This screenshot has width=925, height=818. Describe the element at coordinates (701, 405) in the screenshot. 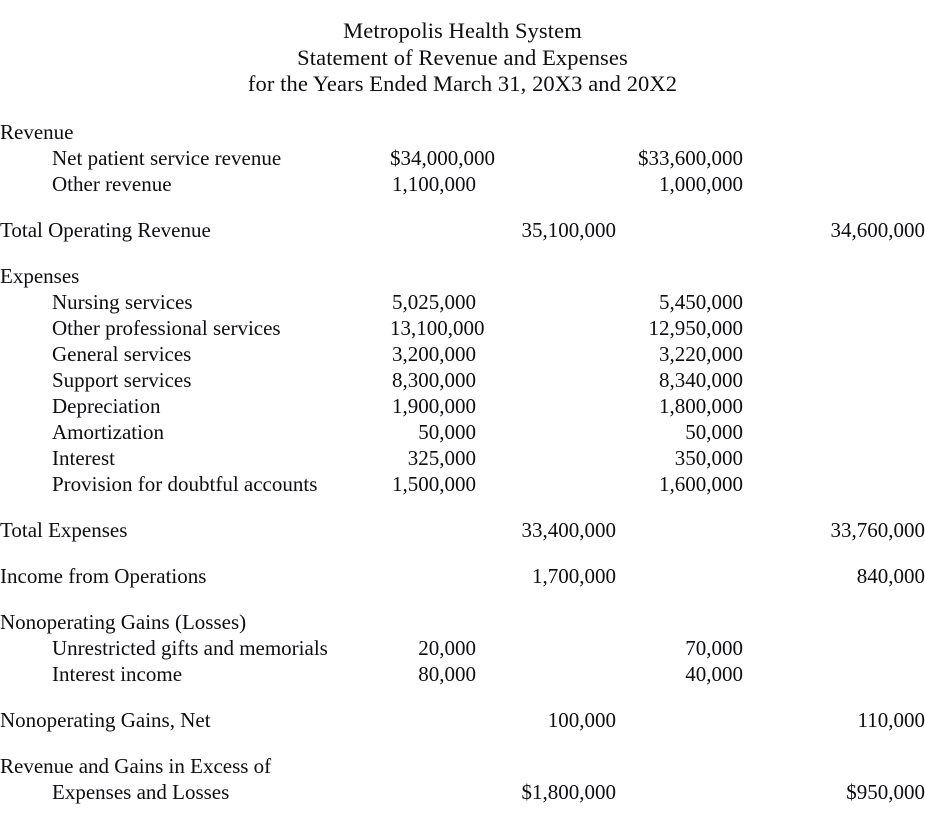

I see `row-value-depreciation-detail-2: 1,800,000` at that location.